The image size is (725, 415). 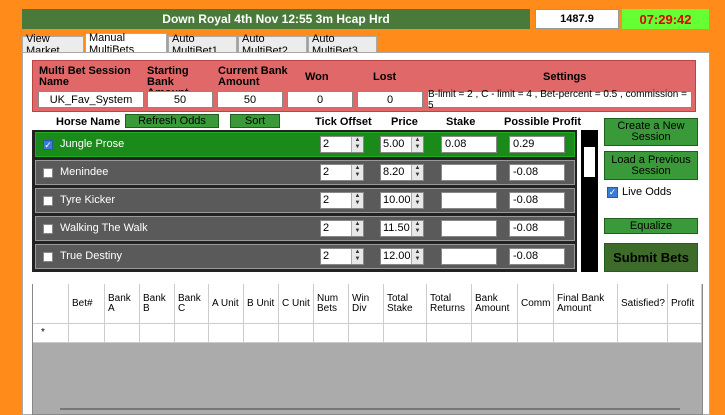 I want to click on price-stepper: 11.50 ▲ ▼, so click(x=402, y=228).